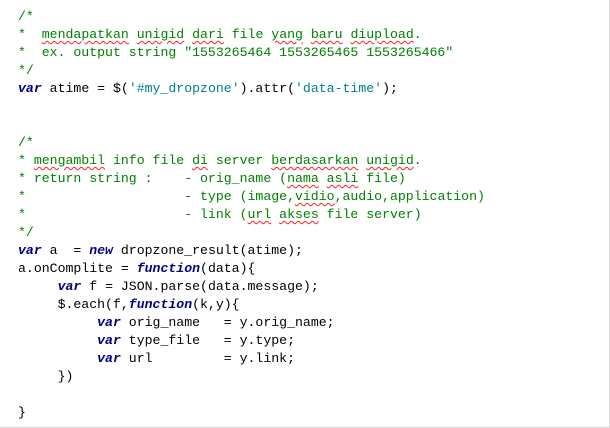 This screenshot has height=428, width=610. What do you see at coordinates (184, 88) in the screenshot?
I see `code-string-token: '#my_dropzone'` at bounding box center [184, 88].